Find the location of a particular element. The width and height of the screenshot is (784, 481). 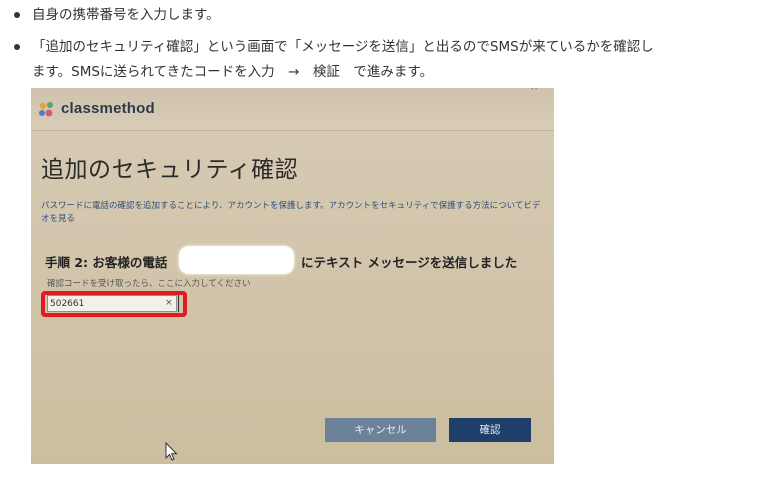

code-hint: 確認コードを受け取ったら、ここに入力してください is located at coordinates (149, 284).